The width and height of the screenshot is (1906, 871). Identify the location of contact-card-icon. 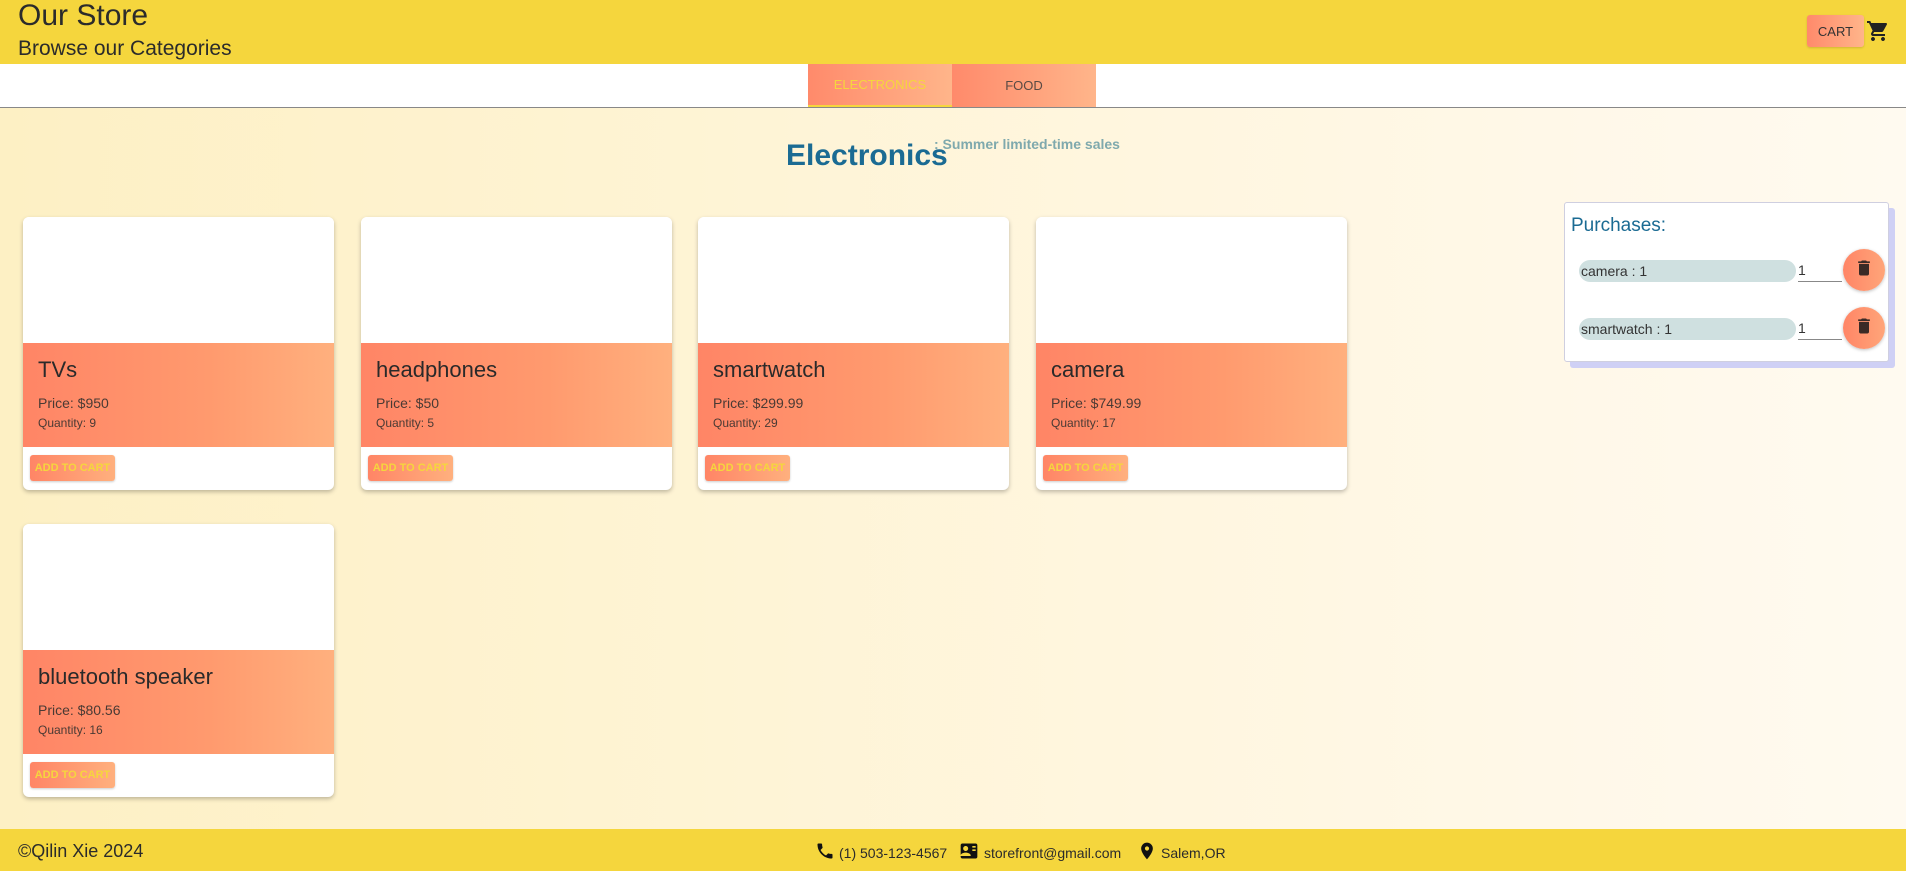
(971, 852).